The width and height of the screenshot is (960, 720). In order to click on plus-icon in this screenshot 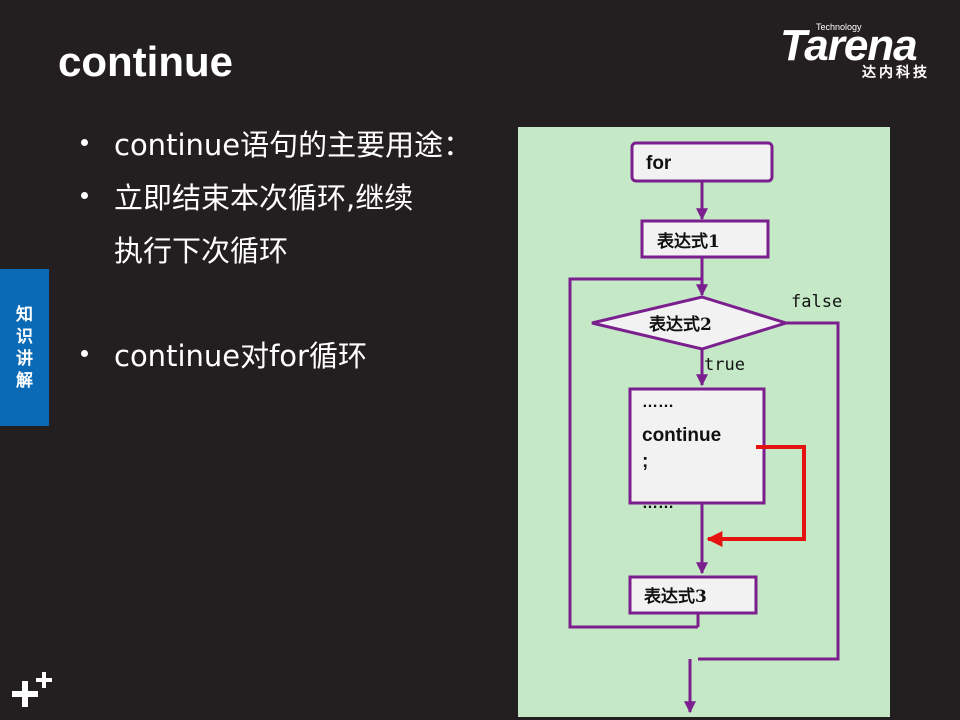, I will do `click(32, 689)`.